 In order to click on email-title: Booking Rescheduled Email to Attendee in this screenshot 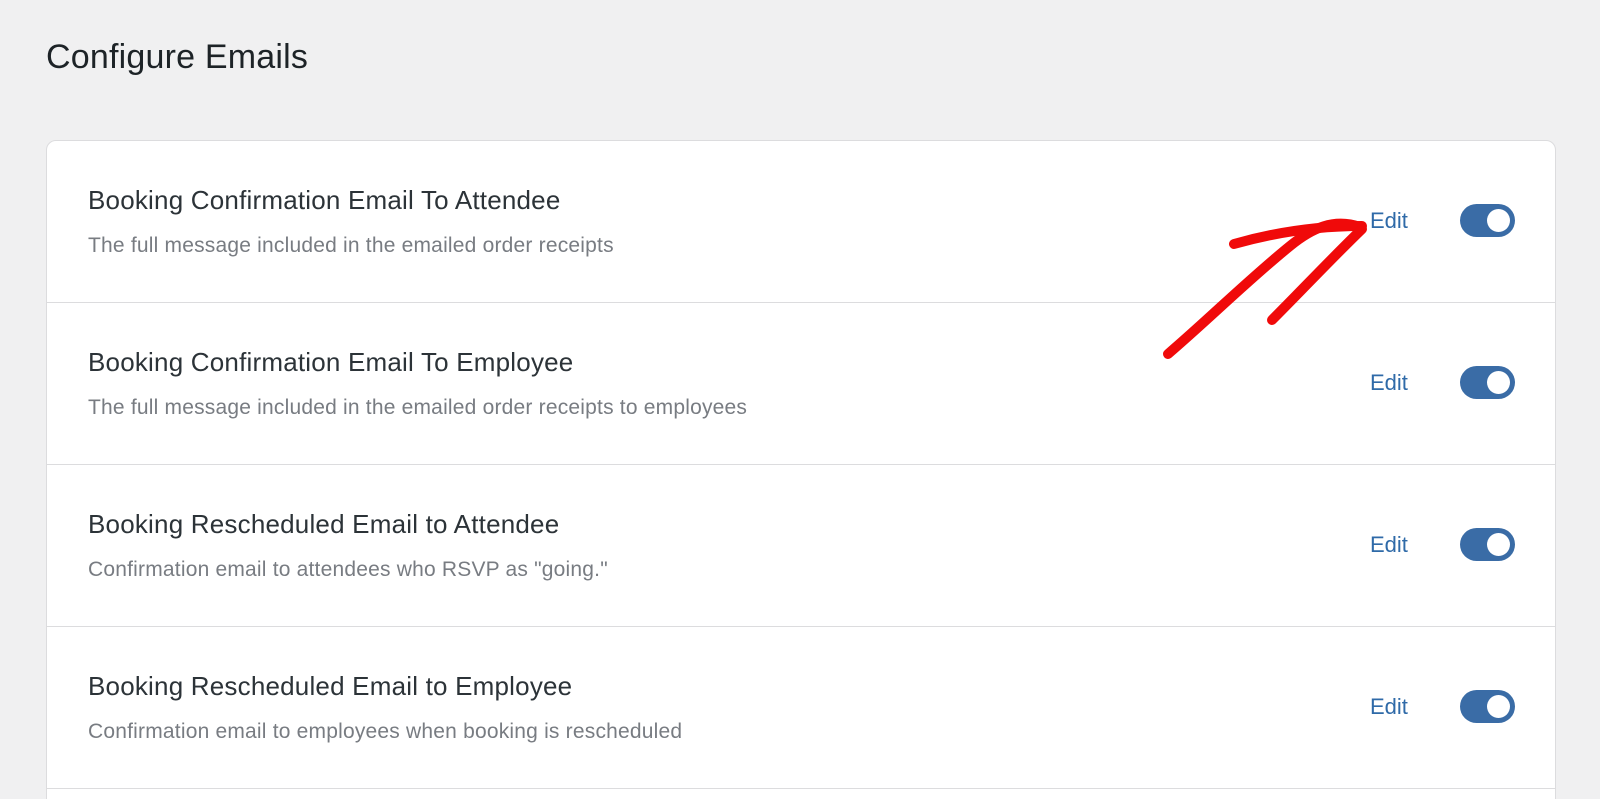, I will do `click(324, 524)`.